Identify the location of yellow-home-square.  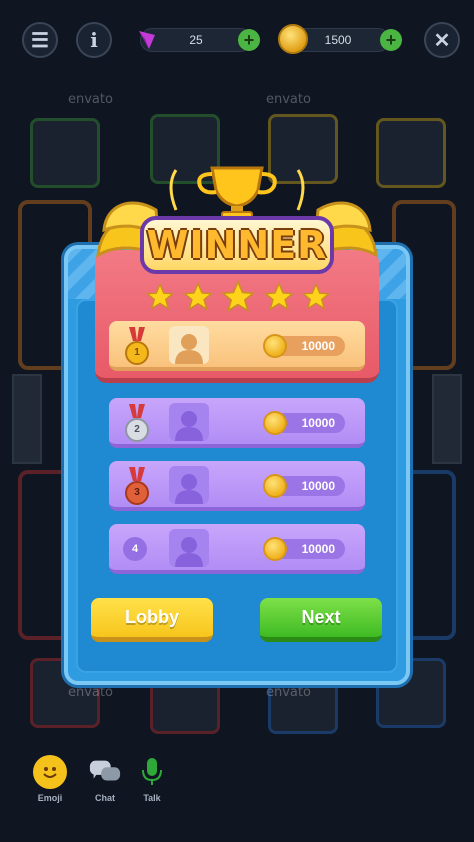
(411, 153).